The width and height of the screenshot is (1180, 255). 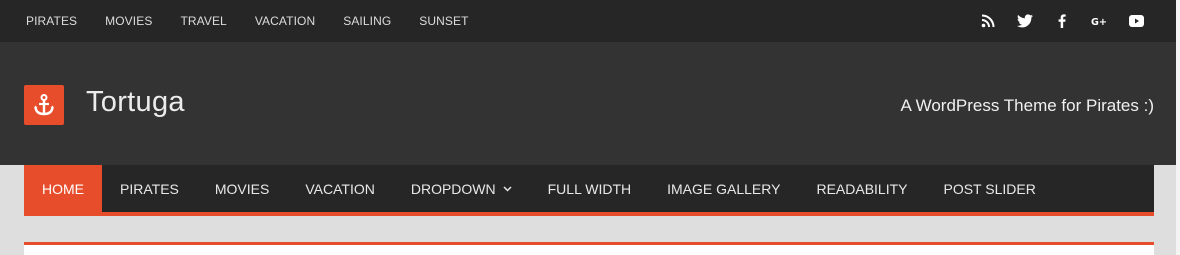 I want to click on nav-item-home: HOME, so click(x=63, y=188).